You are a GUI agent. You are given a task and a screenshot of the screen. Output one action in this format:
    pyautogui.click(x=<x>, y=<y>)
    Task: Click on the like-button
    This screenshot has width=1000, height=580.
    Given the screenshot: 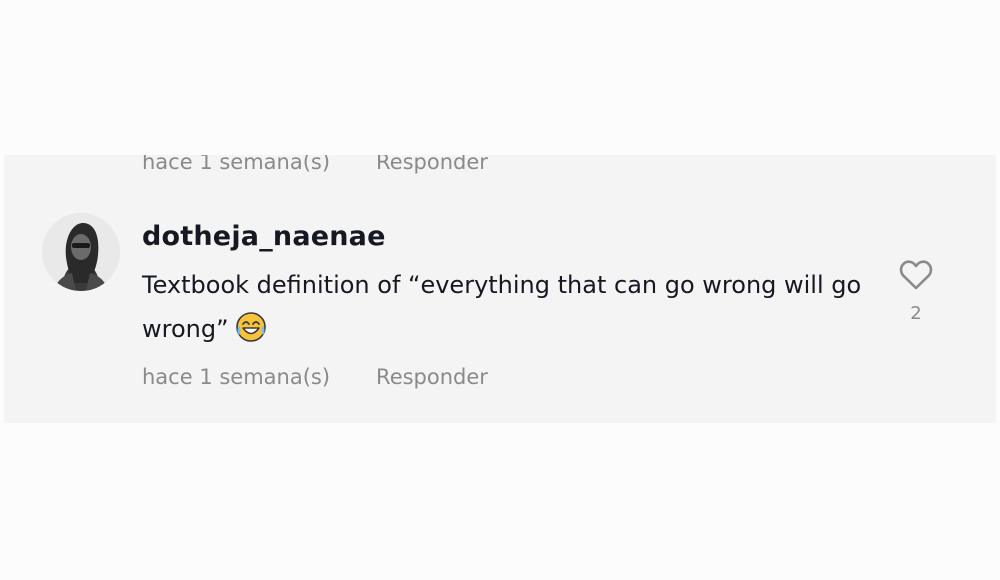 What is the action you would take?
    pyautogui.click(x=916, y=275)
    